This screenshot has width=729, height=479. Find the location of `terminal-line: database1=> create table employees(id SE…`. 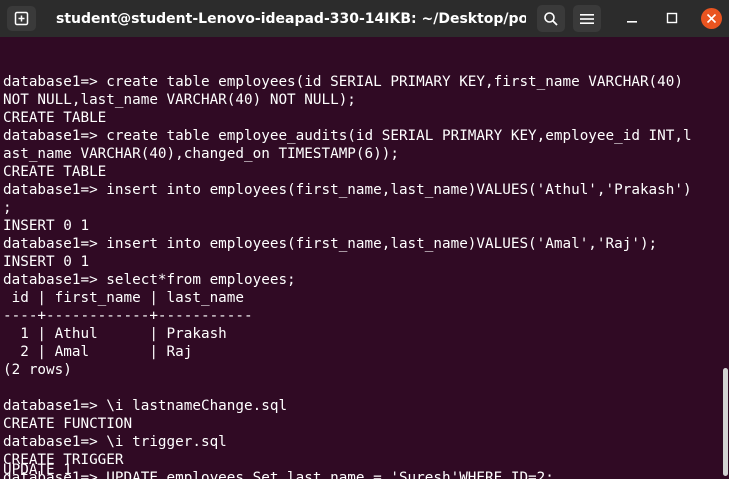

terminal-line: database1=> create table employees(id SE… is located at coordinates (343, 82).